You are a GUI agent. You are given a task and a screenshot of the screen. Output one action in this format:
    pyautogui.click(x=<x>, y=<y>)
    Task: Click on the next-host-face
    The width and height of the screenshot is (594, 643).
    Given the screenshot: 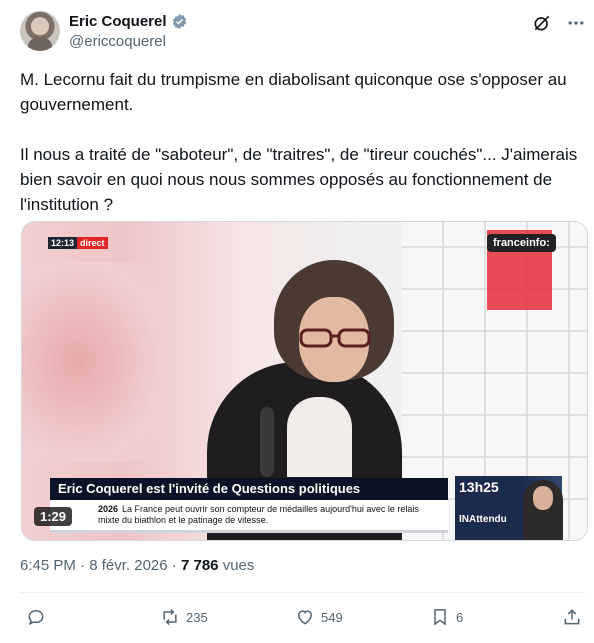 What is the action you would take?
    pyautogui.click(x=543, y=498)
    